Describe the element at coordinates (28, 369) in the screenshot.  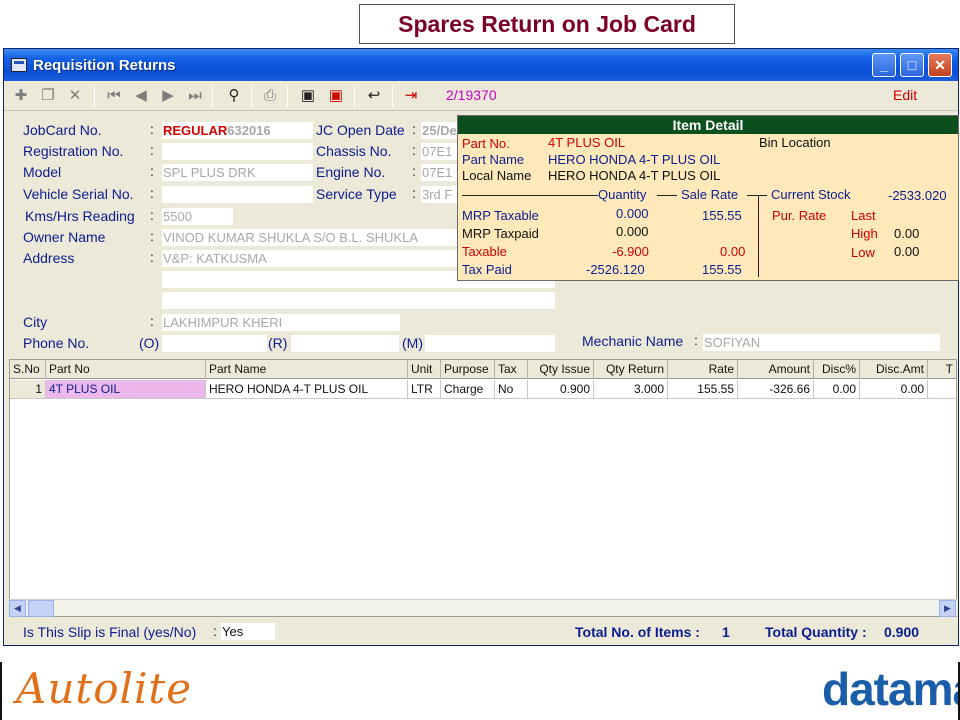
I see `col-sno: S.No` at that location.